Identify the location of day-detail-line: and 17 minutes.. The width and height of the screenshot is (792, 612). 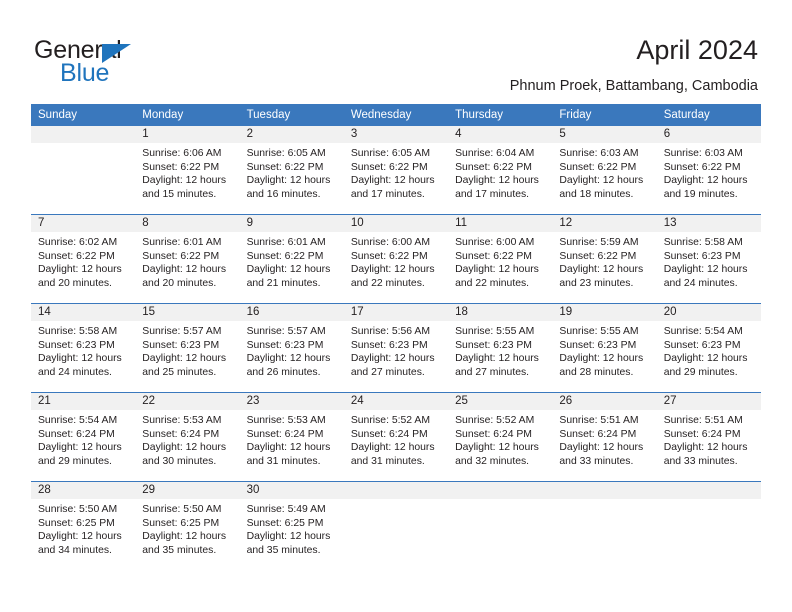
(492, 194).